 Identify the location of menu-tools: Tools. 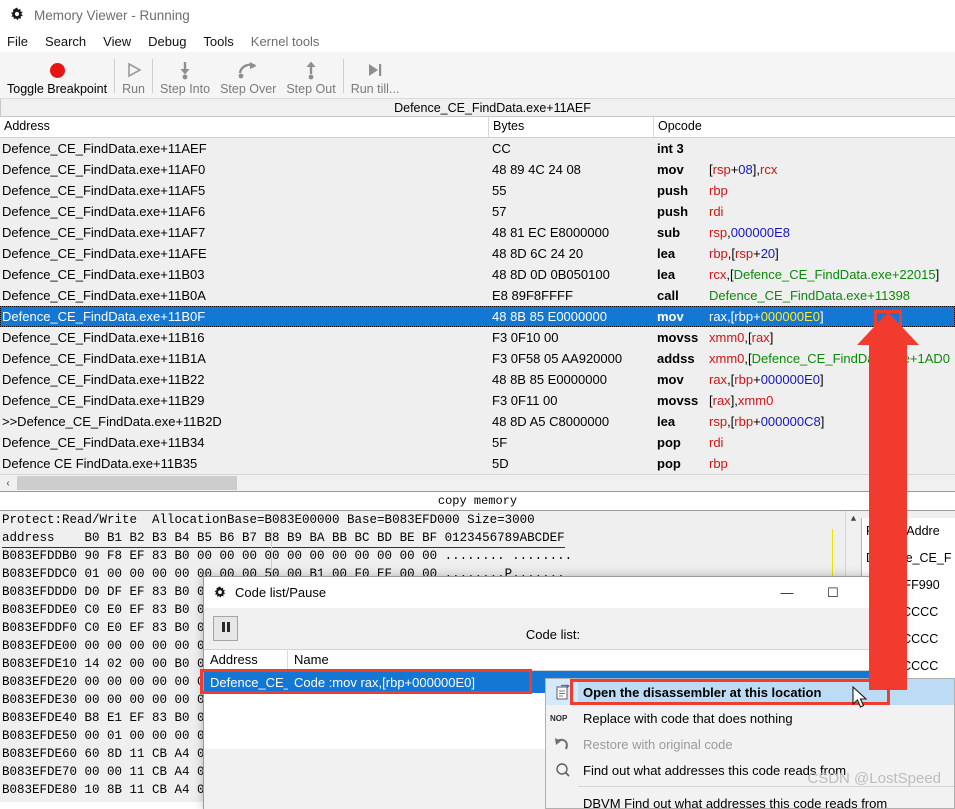
(218, 41).